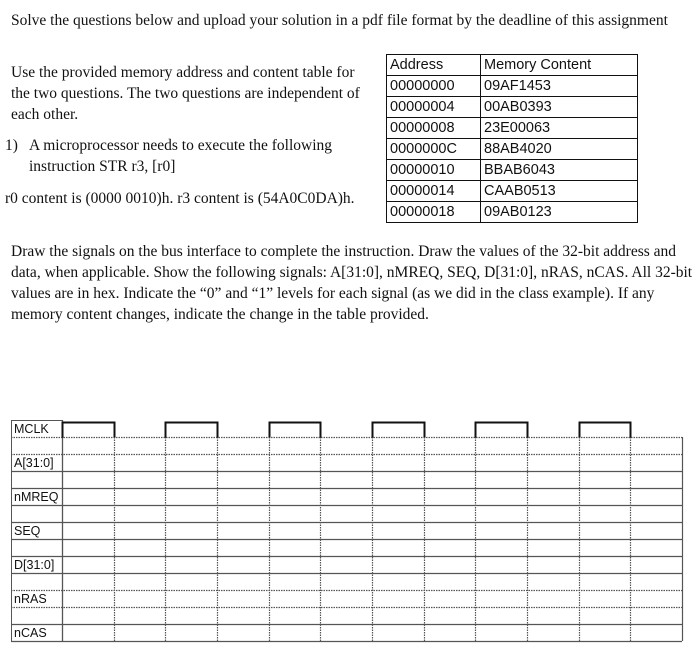  Describe the element at coordinates (36, 497) in the screenshot. I see `signal-label-nmreq: nMREQ` at that location.